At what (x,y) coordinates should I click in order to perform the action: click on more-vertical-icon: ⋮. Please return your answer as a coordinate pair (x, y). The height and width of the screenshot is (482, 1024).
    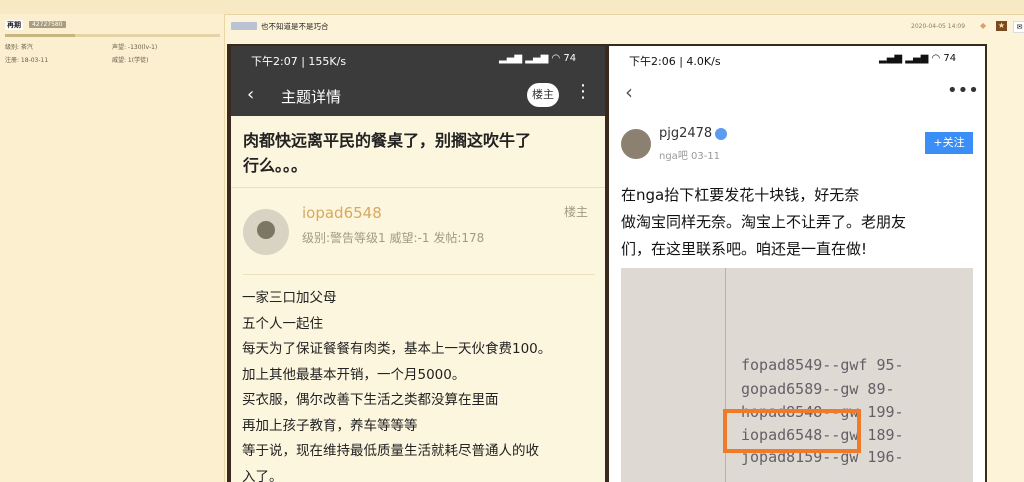
    Looking at the image, I should click on (583, 91).